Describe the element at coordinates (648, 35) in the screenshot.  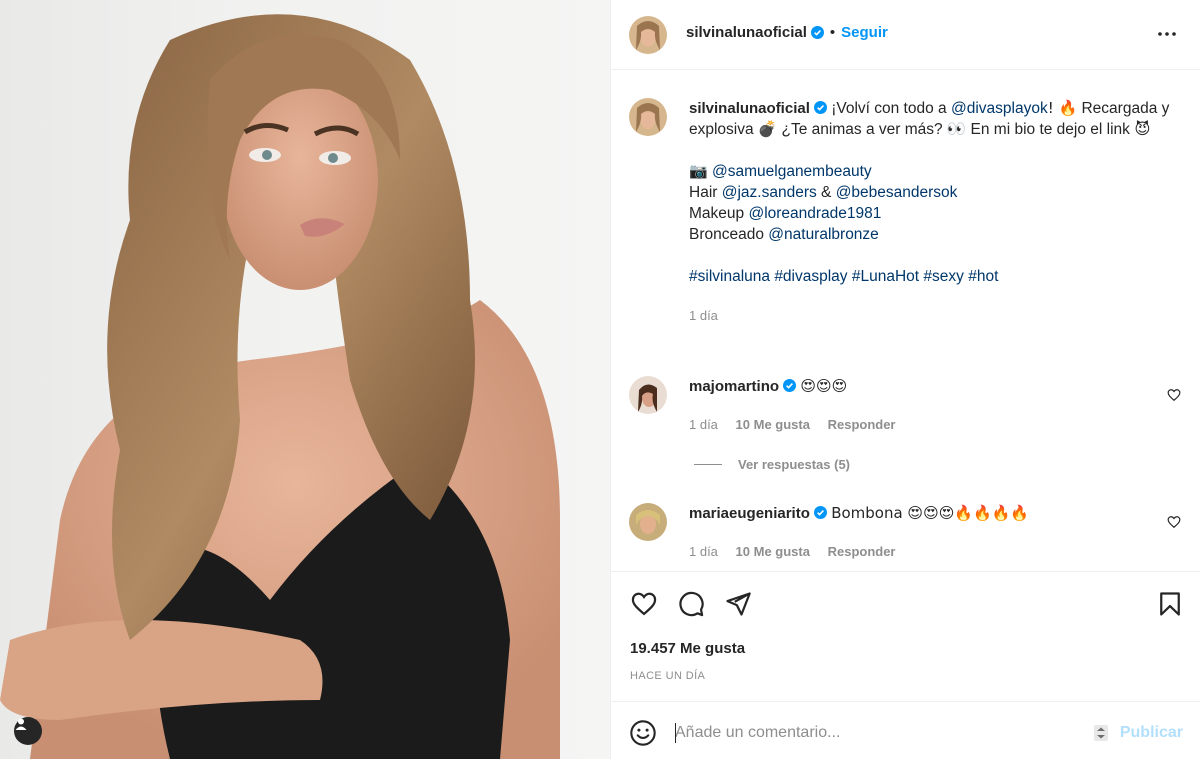
I see `author-avatar` at that location.